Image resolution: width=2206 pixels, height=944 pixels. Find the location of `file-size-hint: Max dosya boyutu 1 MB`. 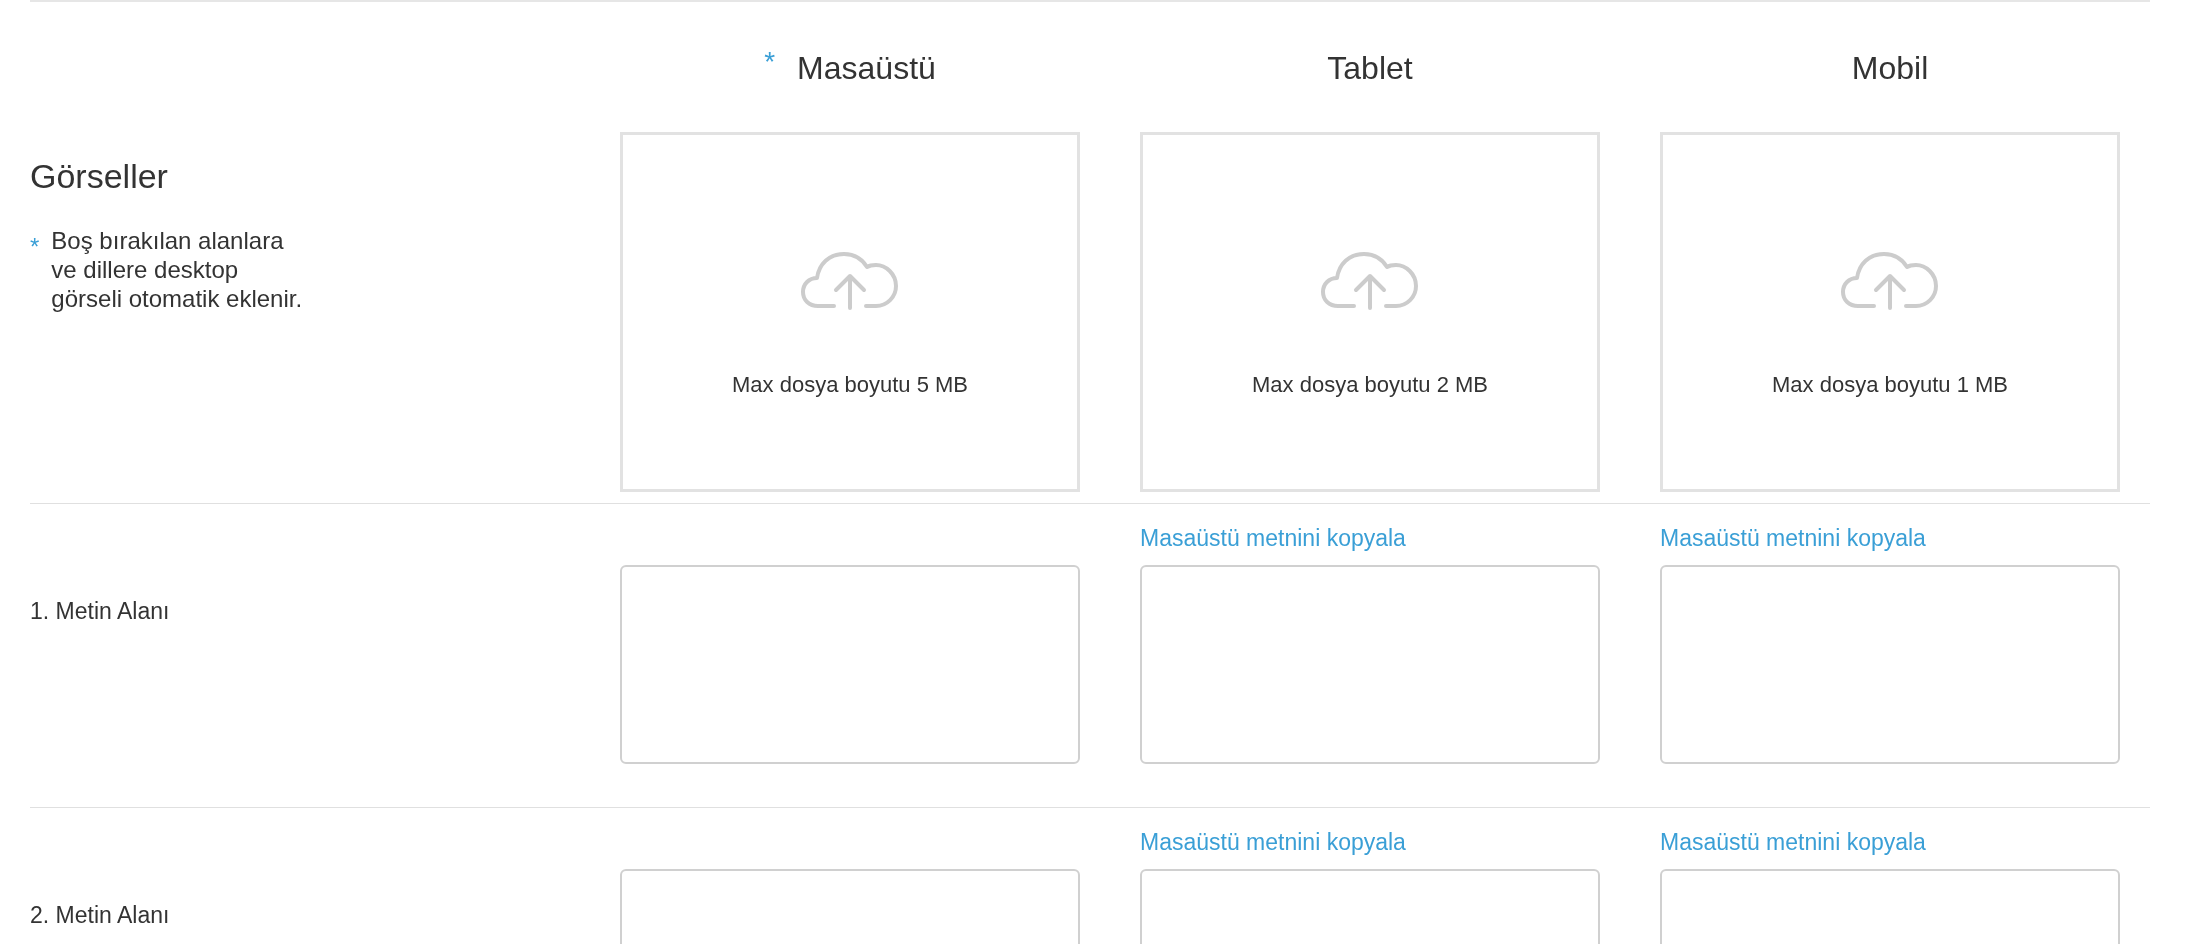

file-size-hint: Max dosya boyutu 1 MB is located at coordinates (1890, 384).